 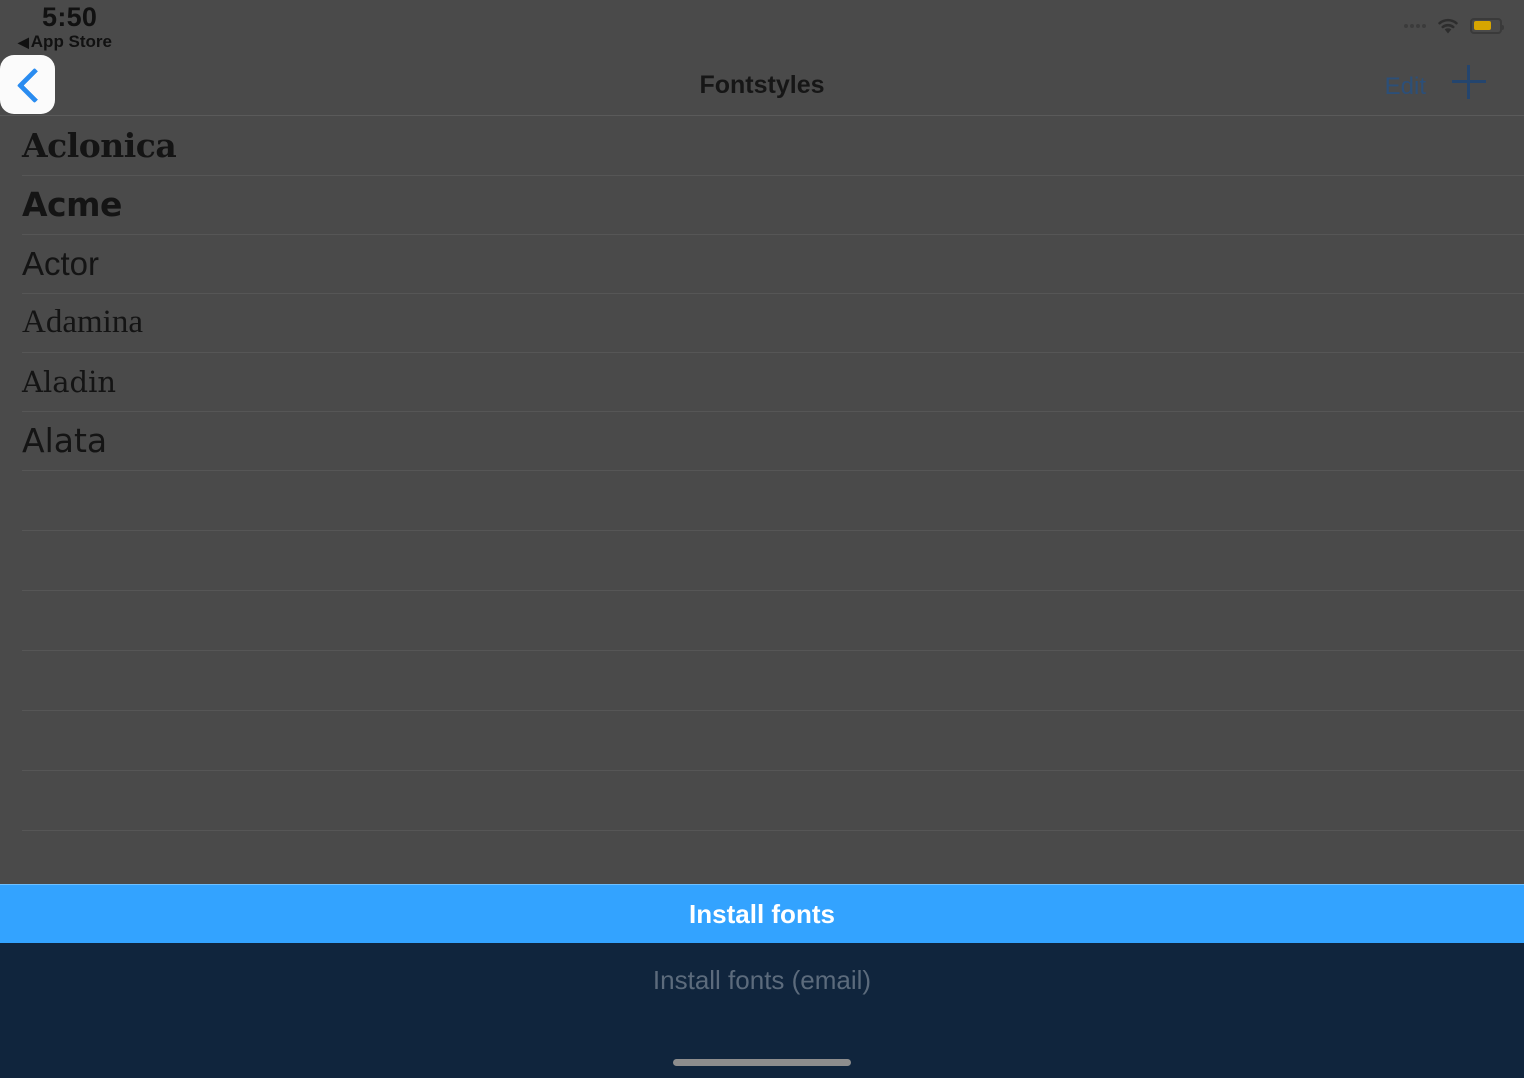 I want to click on install-fonts-email-button: Install fonts (email), so click(x=762, y=1010).